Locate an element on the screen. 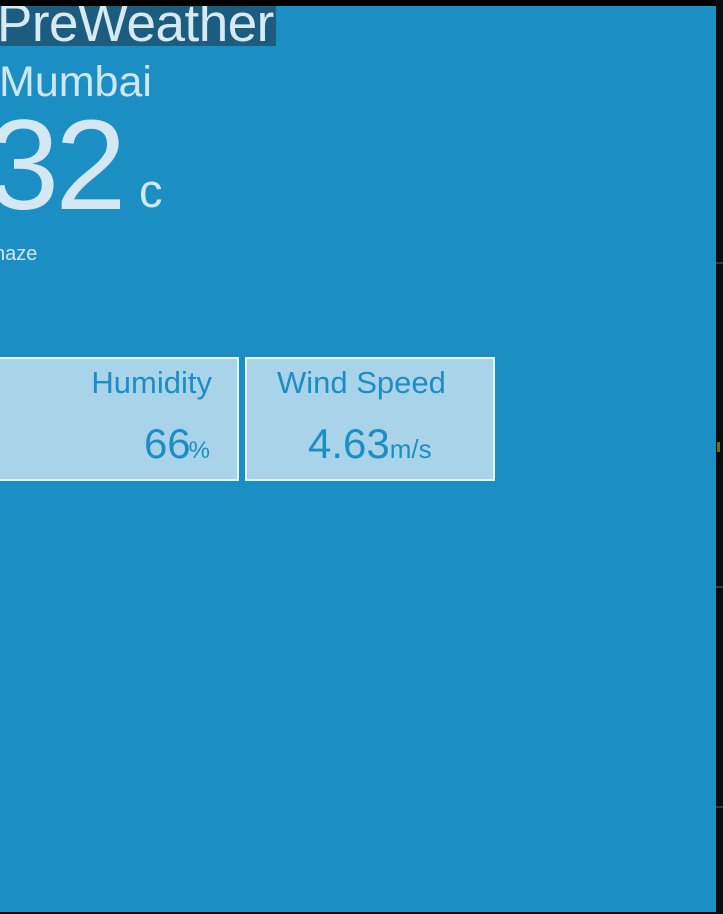 This screenshot has width=723, height=914. wind-speed-value-group: 4.63m/s is located at coordinates (370, 446).